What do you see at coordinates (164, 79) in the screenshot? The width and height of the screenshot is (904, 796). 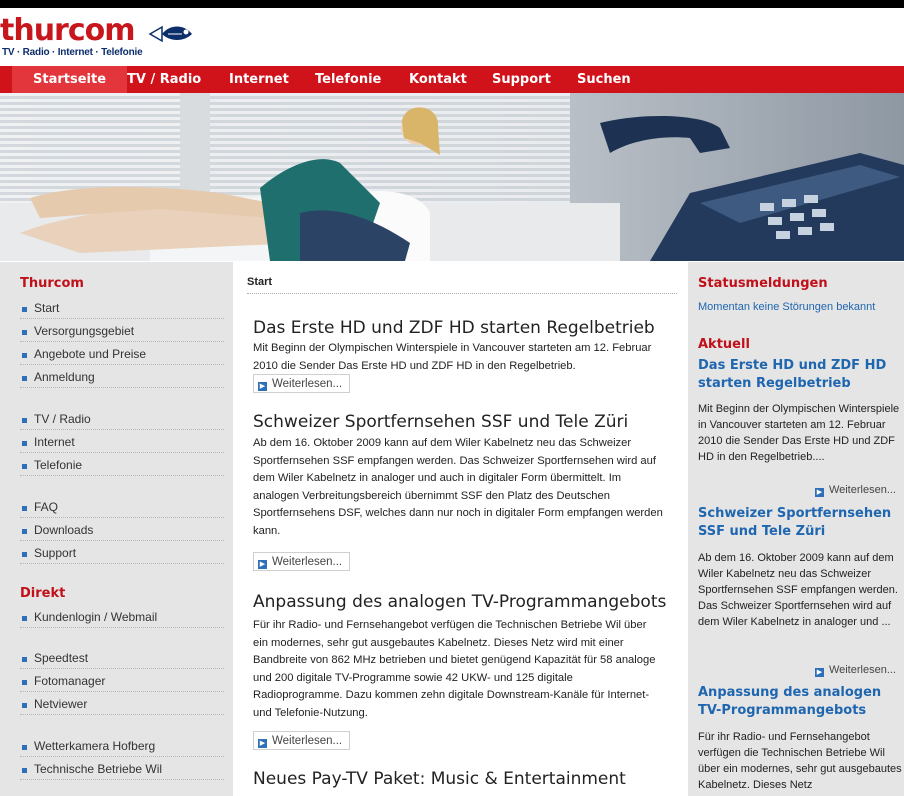 I see `nav-tv-radio: TV / Radio` at bounding box center [164, 79].